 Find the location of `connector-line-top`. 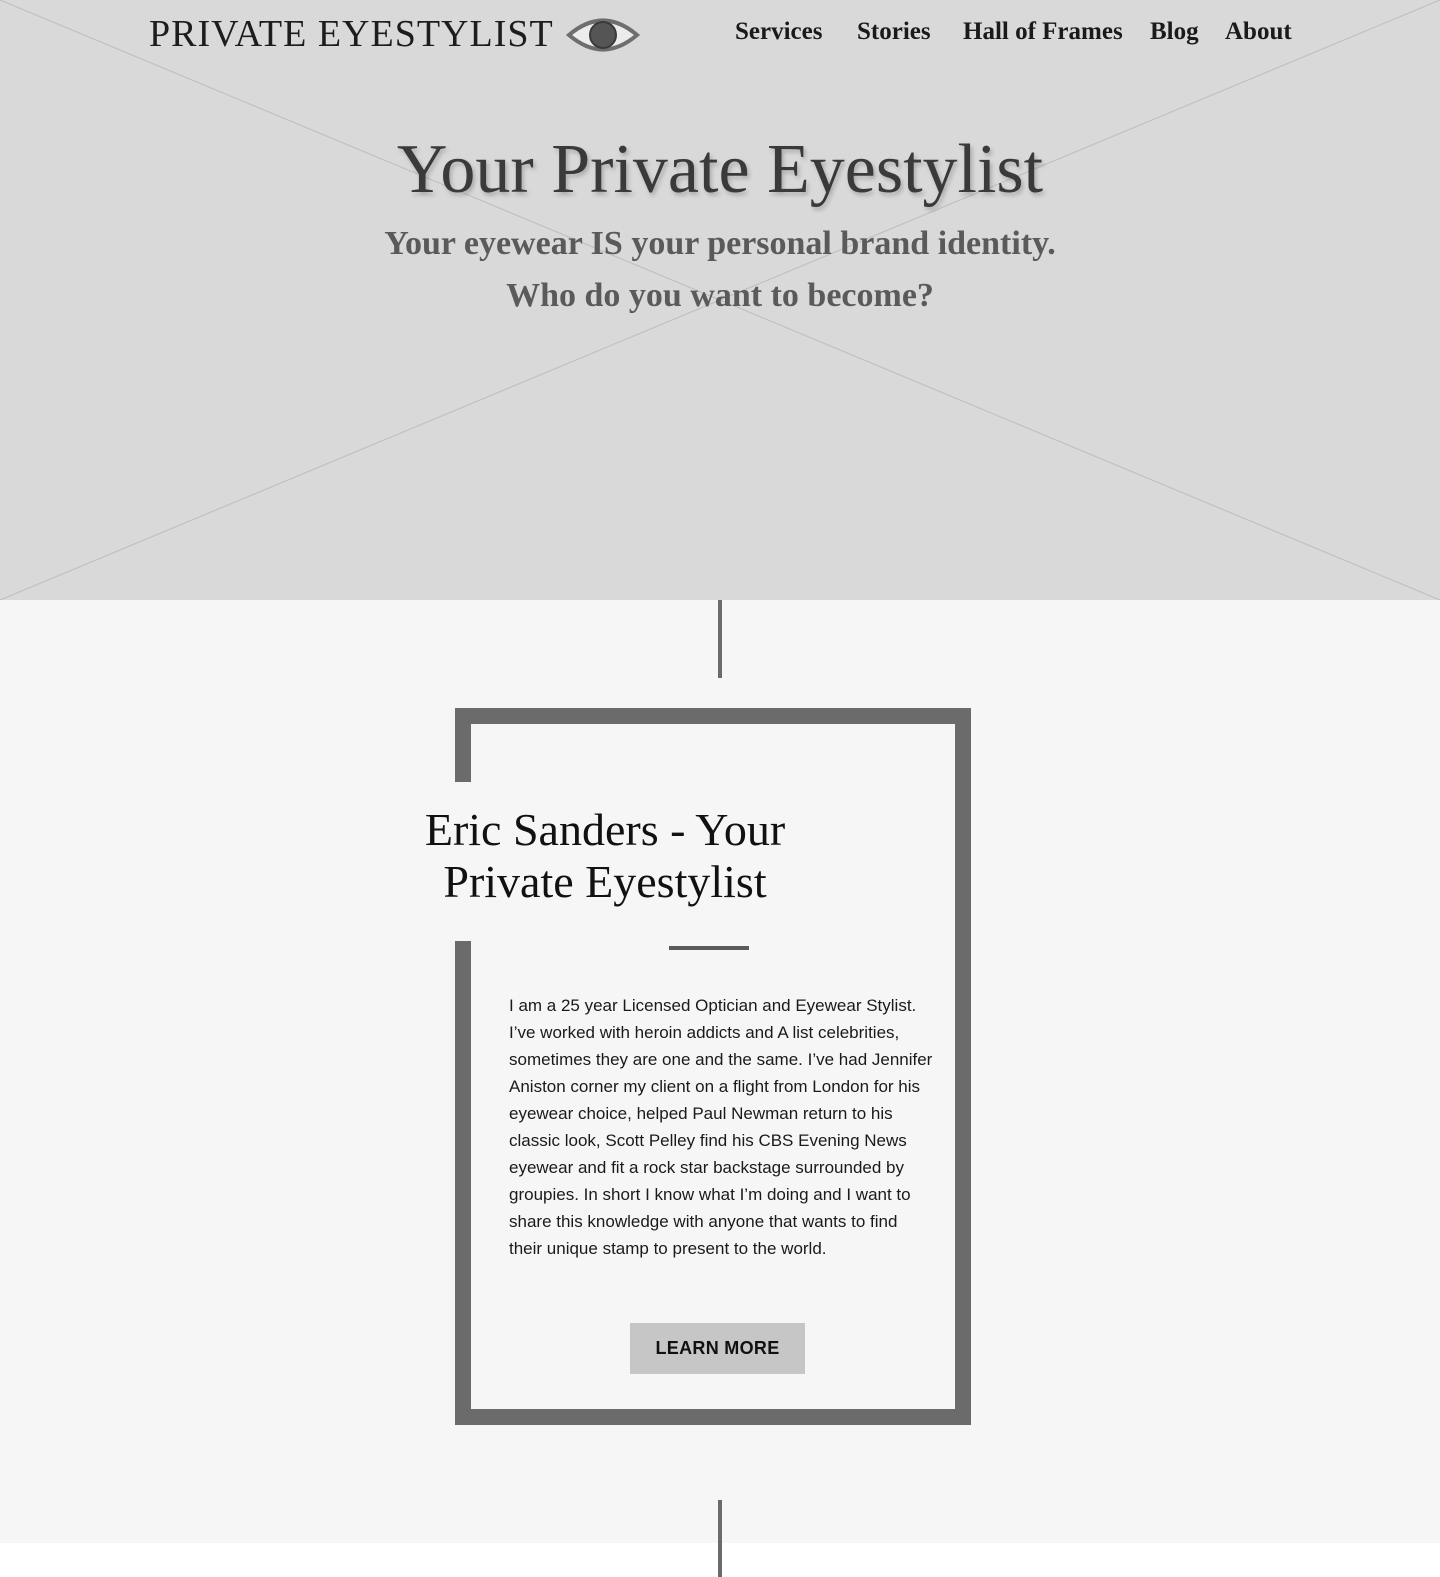

connector-line-top is located at coordinates (720, 639).